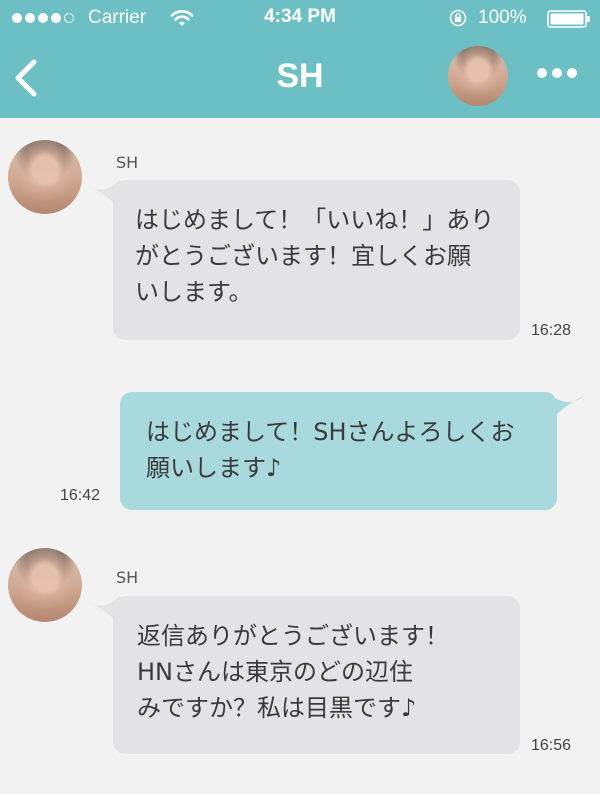  I want to click on chat-title: SH, so click(300, 76).